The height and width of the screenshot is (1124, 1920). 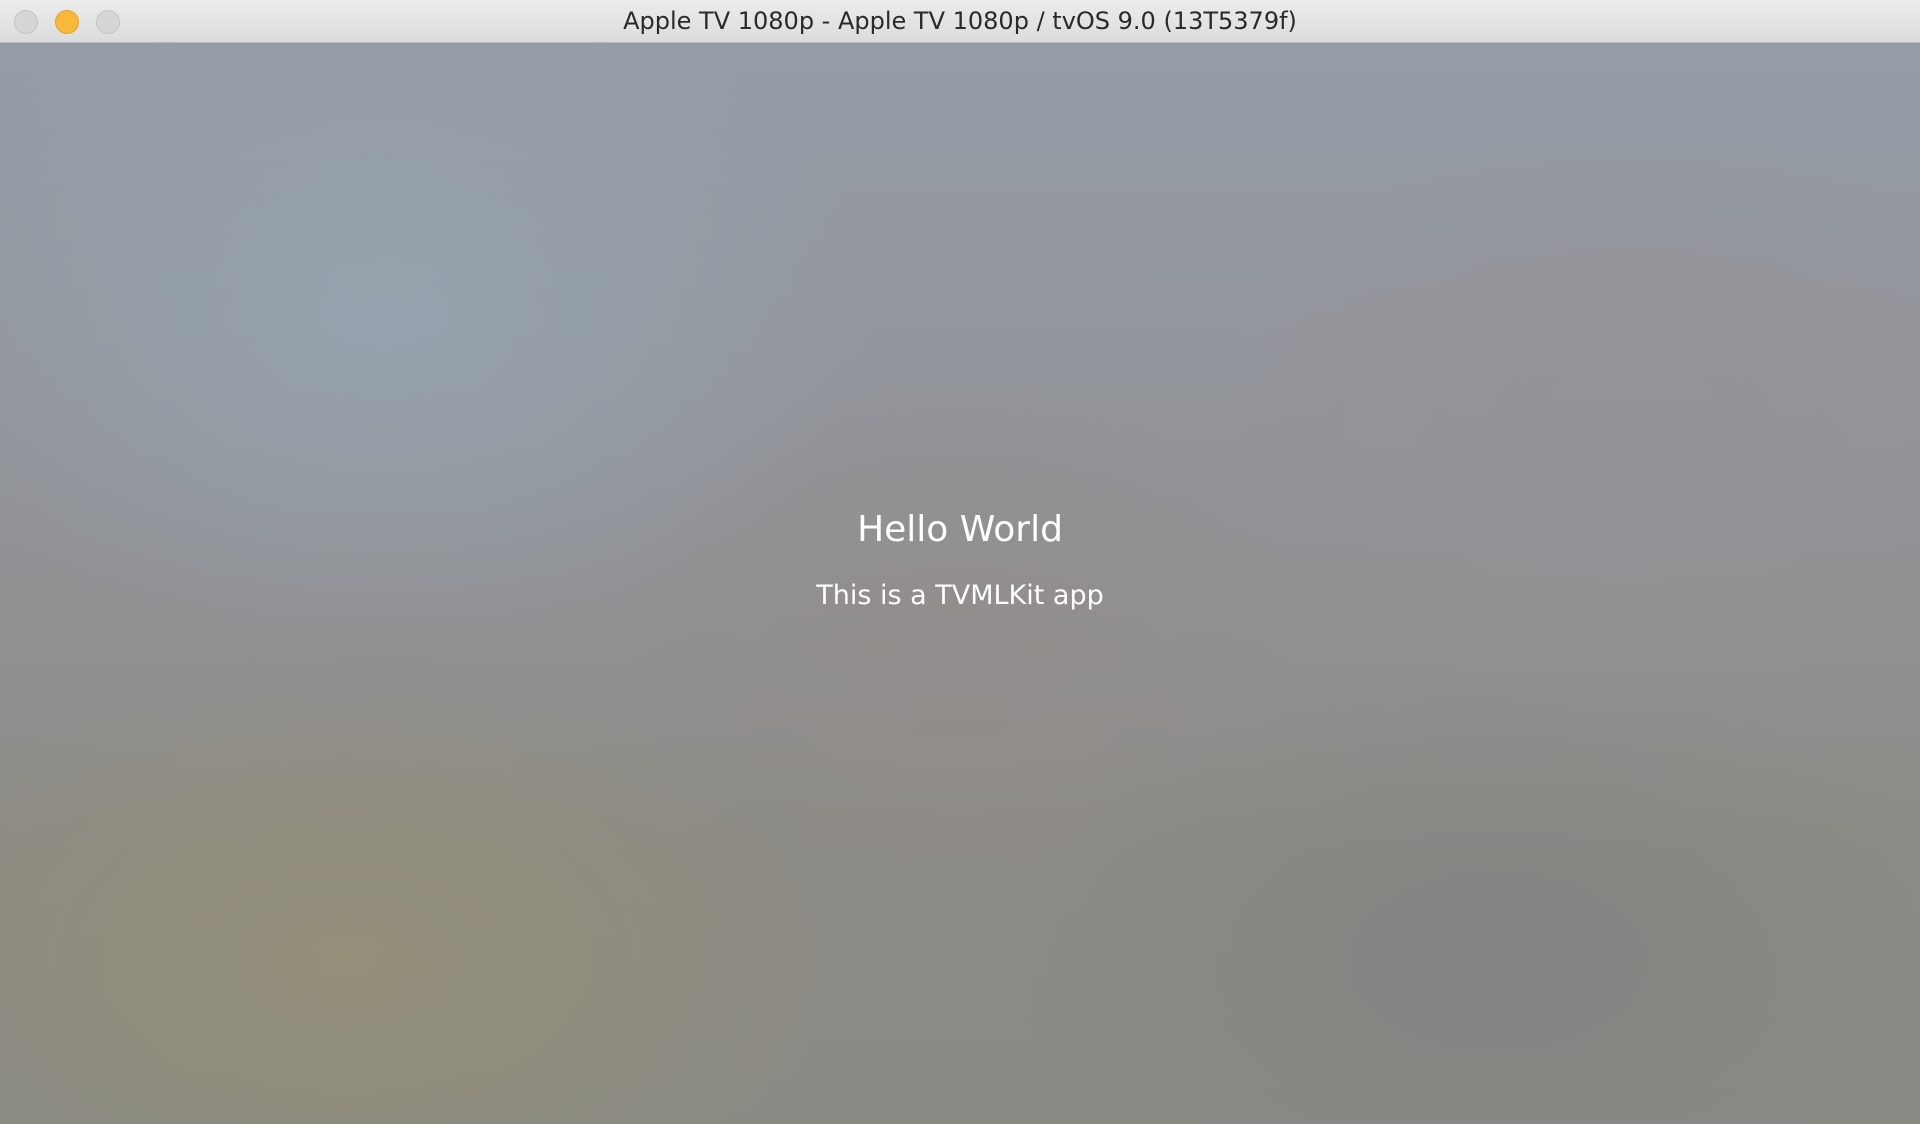 I want to click on app-content: Hello World This is a TVMLKit app, so click(x=960, y=560).